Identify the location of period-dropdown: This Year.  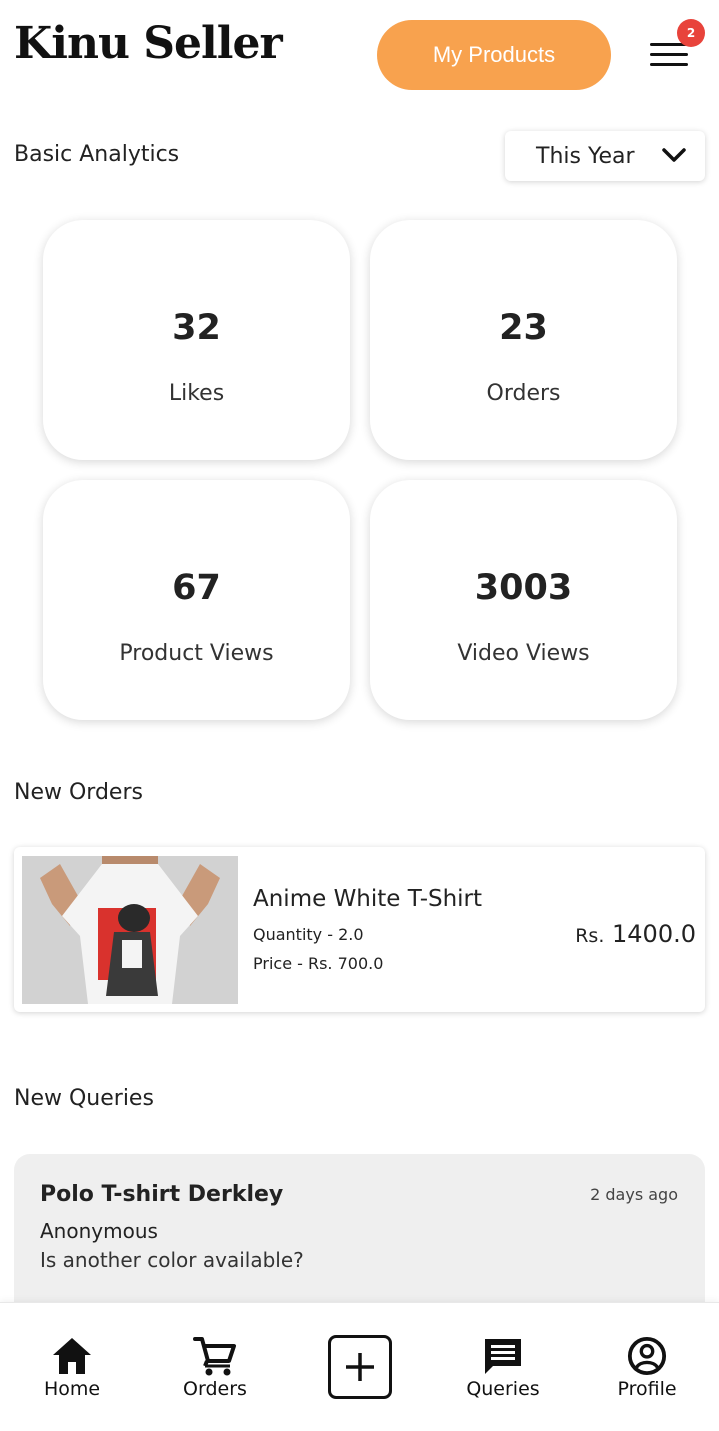
(605, 156).